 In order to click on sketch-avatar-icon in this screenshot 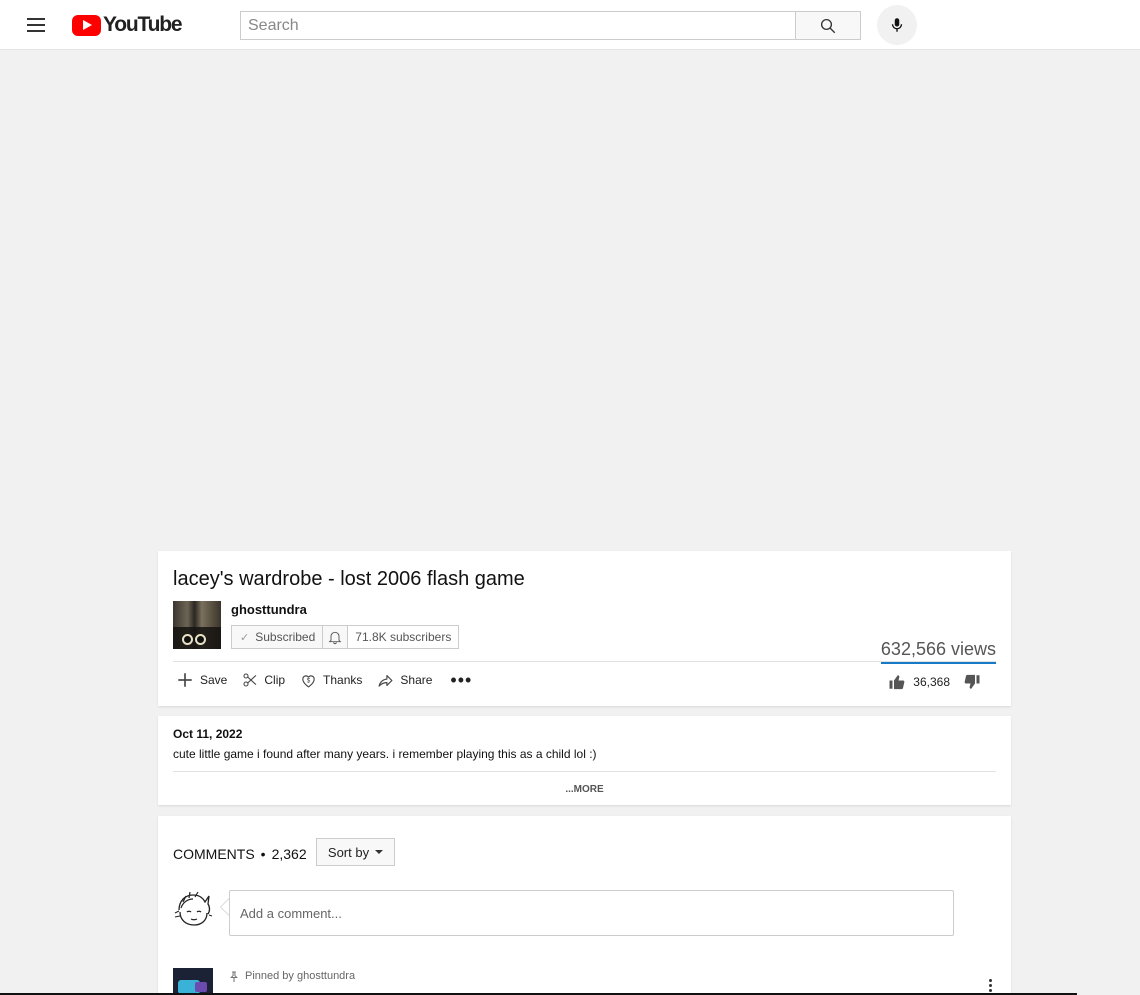, I will do `click(193, 908)`.